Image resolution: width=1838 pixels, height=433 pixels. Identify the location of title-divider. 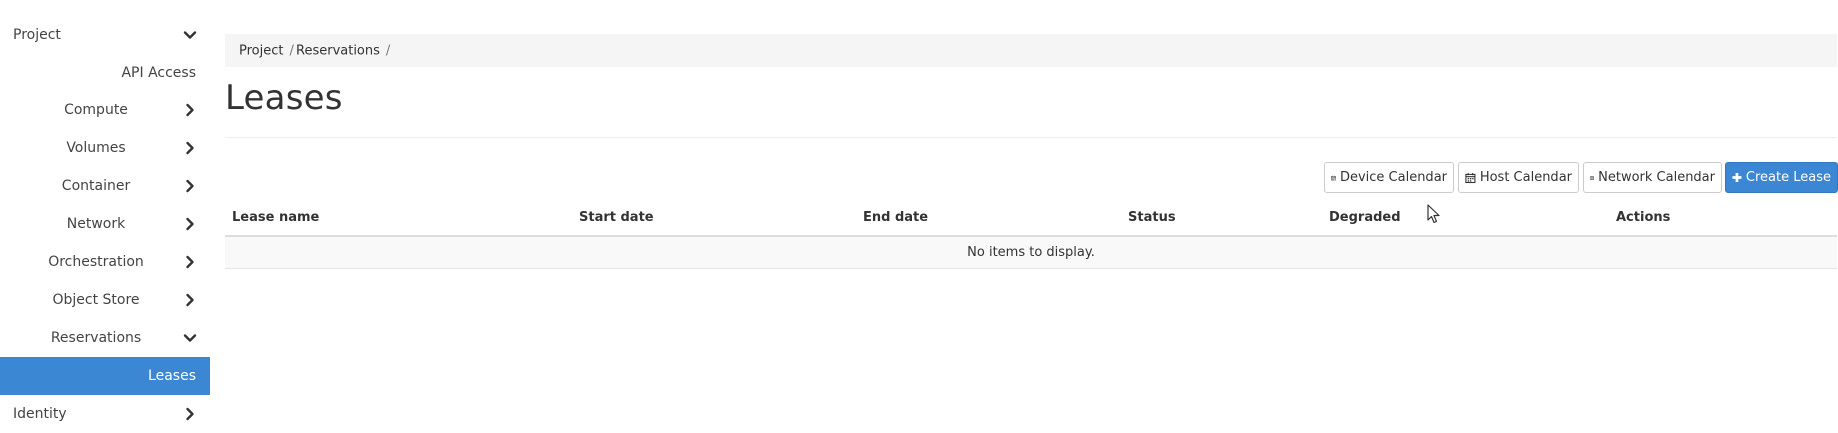
(1031, 137).